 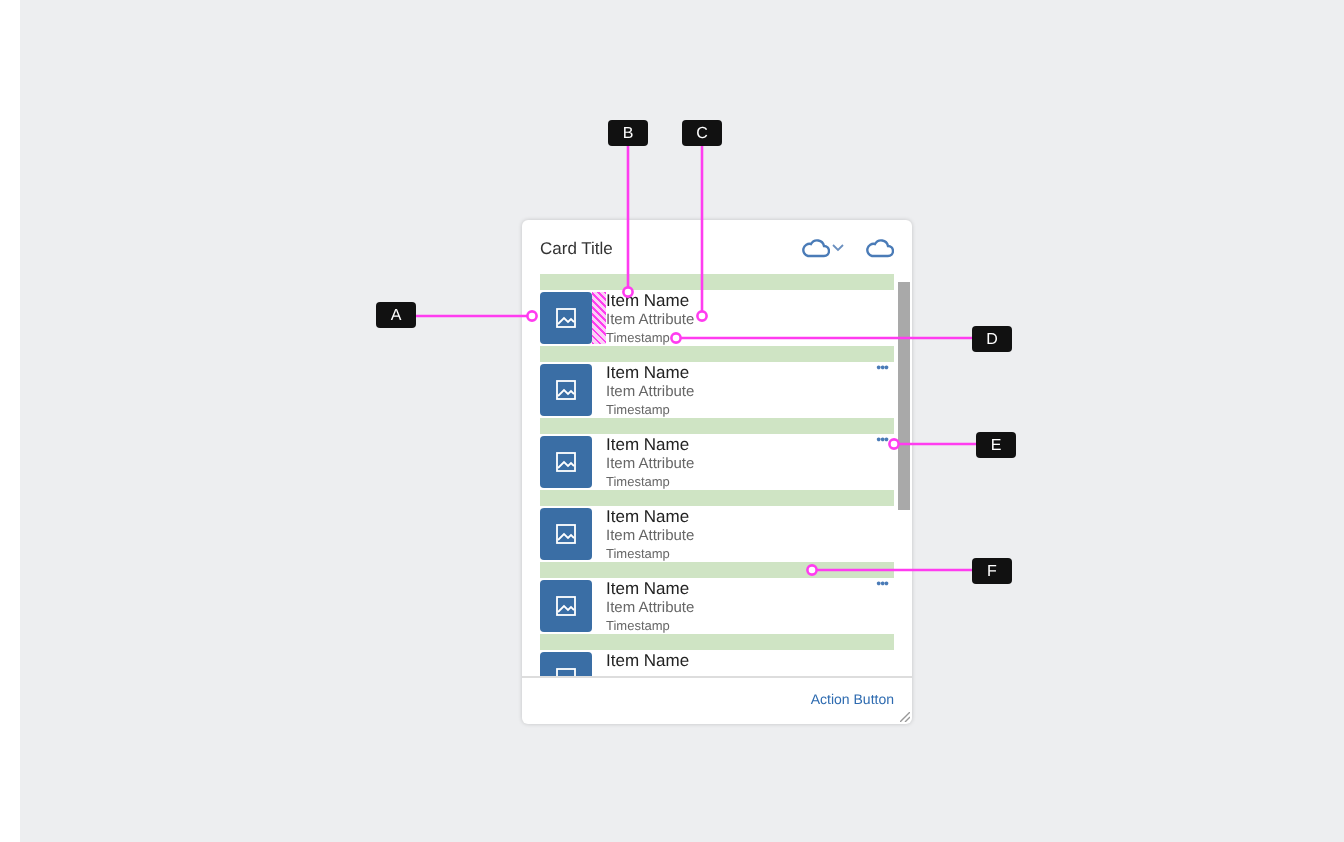 I want to click on caret-icon, so click(x=838, y=247).